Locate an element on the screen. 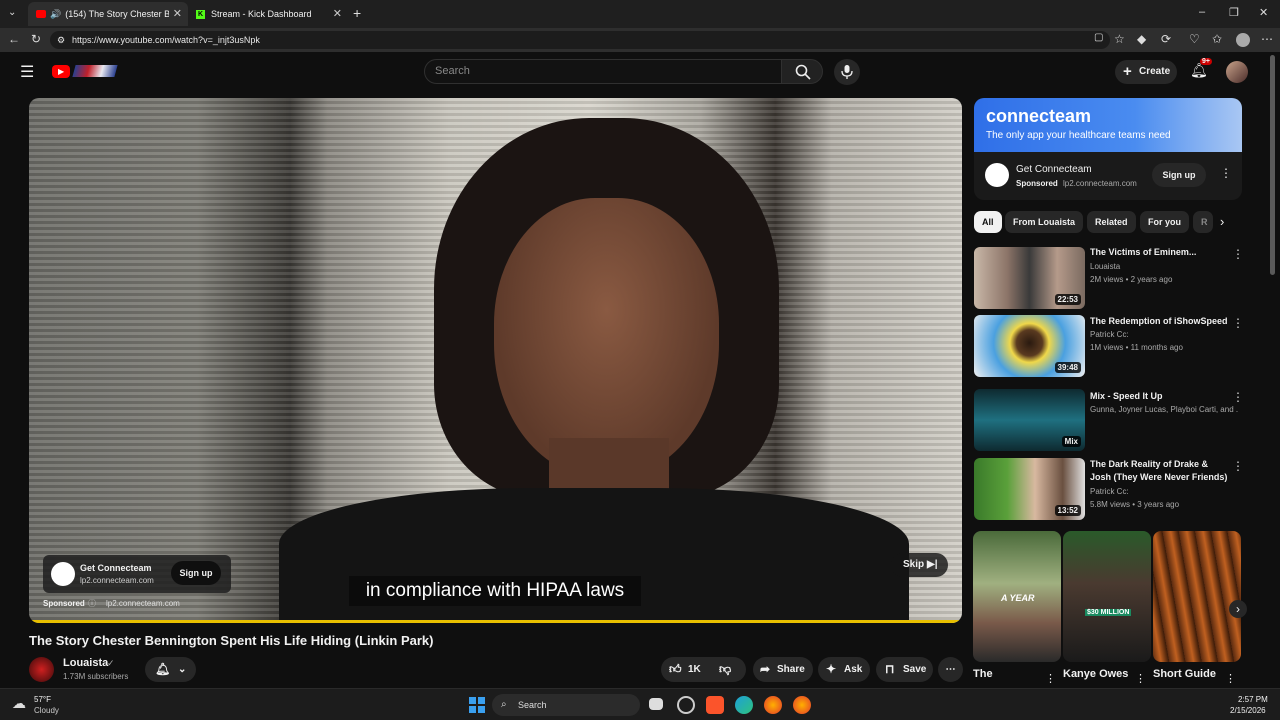 This screenshot has height=720, width=1280. favorites-icon: ✩ is located at coordinates (1217, 39).